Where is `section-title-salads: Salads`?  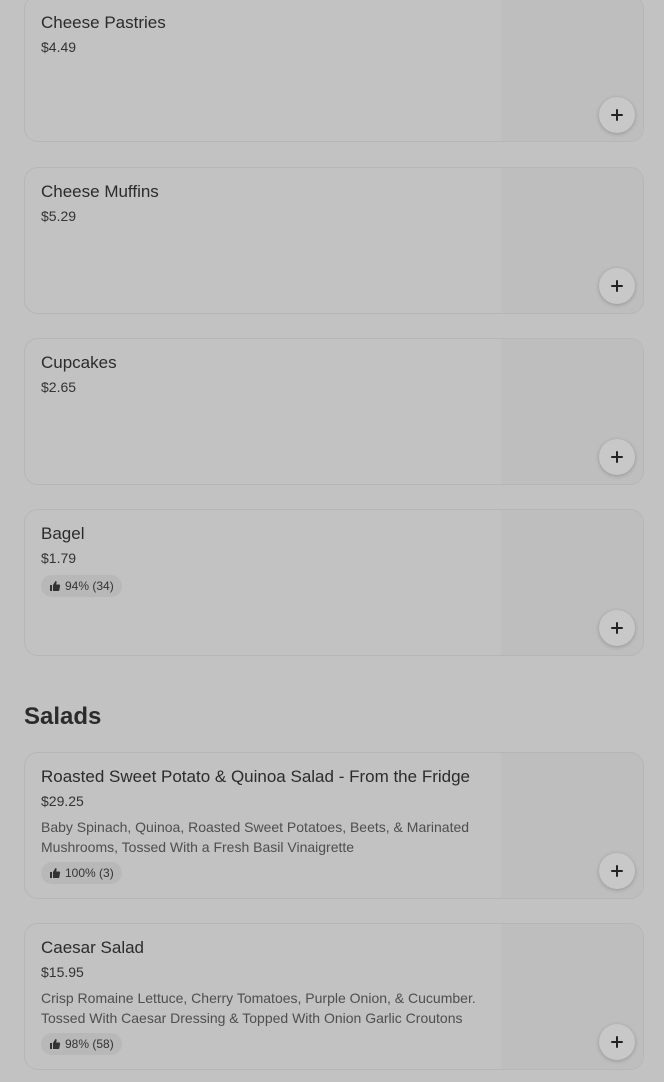 section-title-salads: Salads is located at coordinates (63, 716).